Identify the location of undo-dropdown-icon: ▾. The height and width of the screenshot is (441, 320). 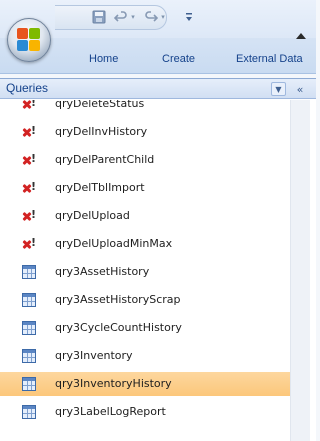
(133, 17).